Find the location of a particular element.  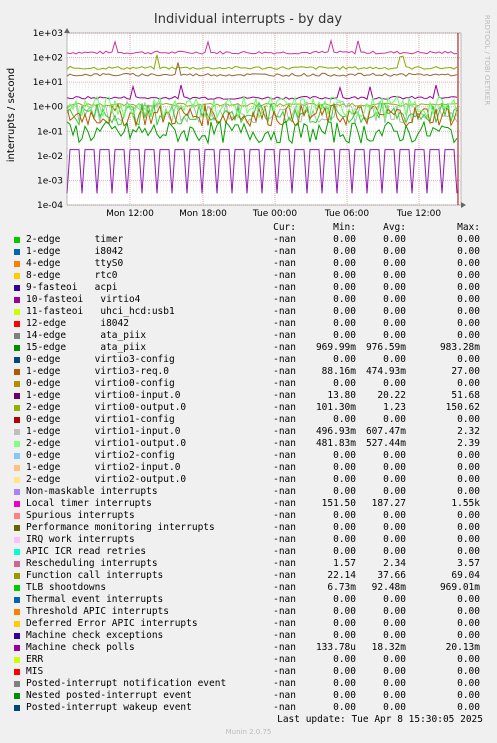

legend-name: Nested posted-interrupt event is located at coordinates (109, 695).